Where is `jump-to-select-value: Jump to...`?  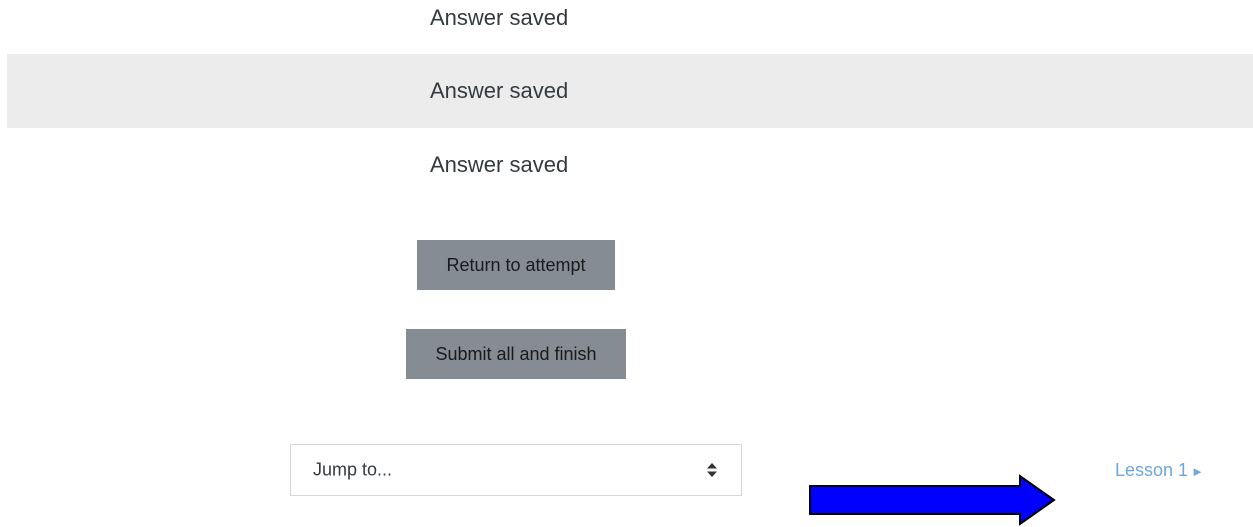 jump-to-select-value: Jump to... is located at coordinates (353, 469).